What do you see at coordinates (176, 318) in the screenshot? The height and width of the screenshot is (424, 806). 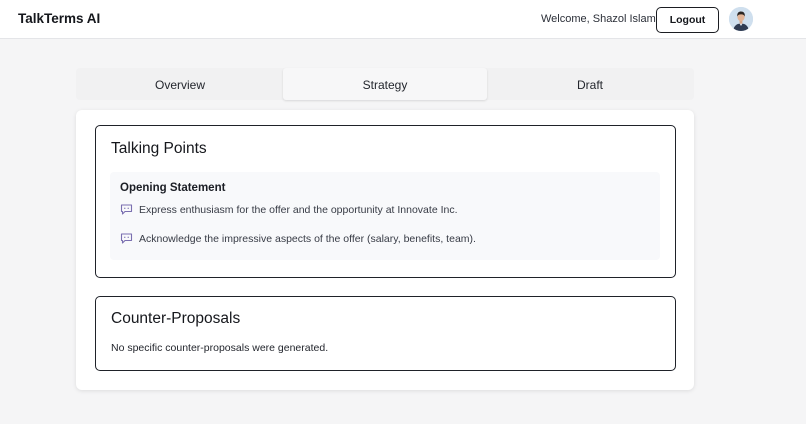 I see `counter-proposals-title: Counter-Proposals` at bounding box center [176, 318].